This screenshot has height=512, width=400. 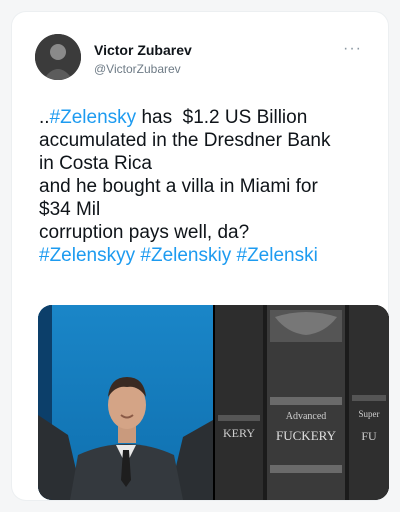 I want to click on tweet-line-suffix: has $1.2 US Billion, so click(x=222, y=117).